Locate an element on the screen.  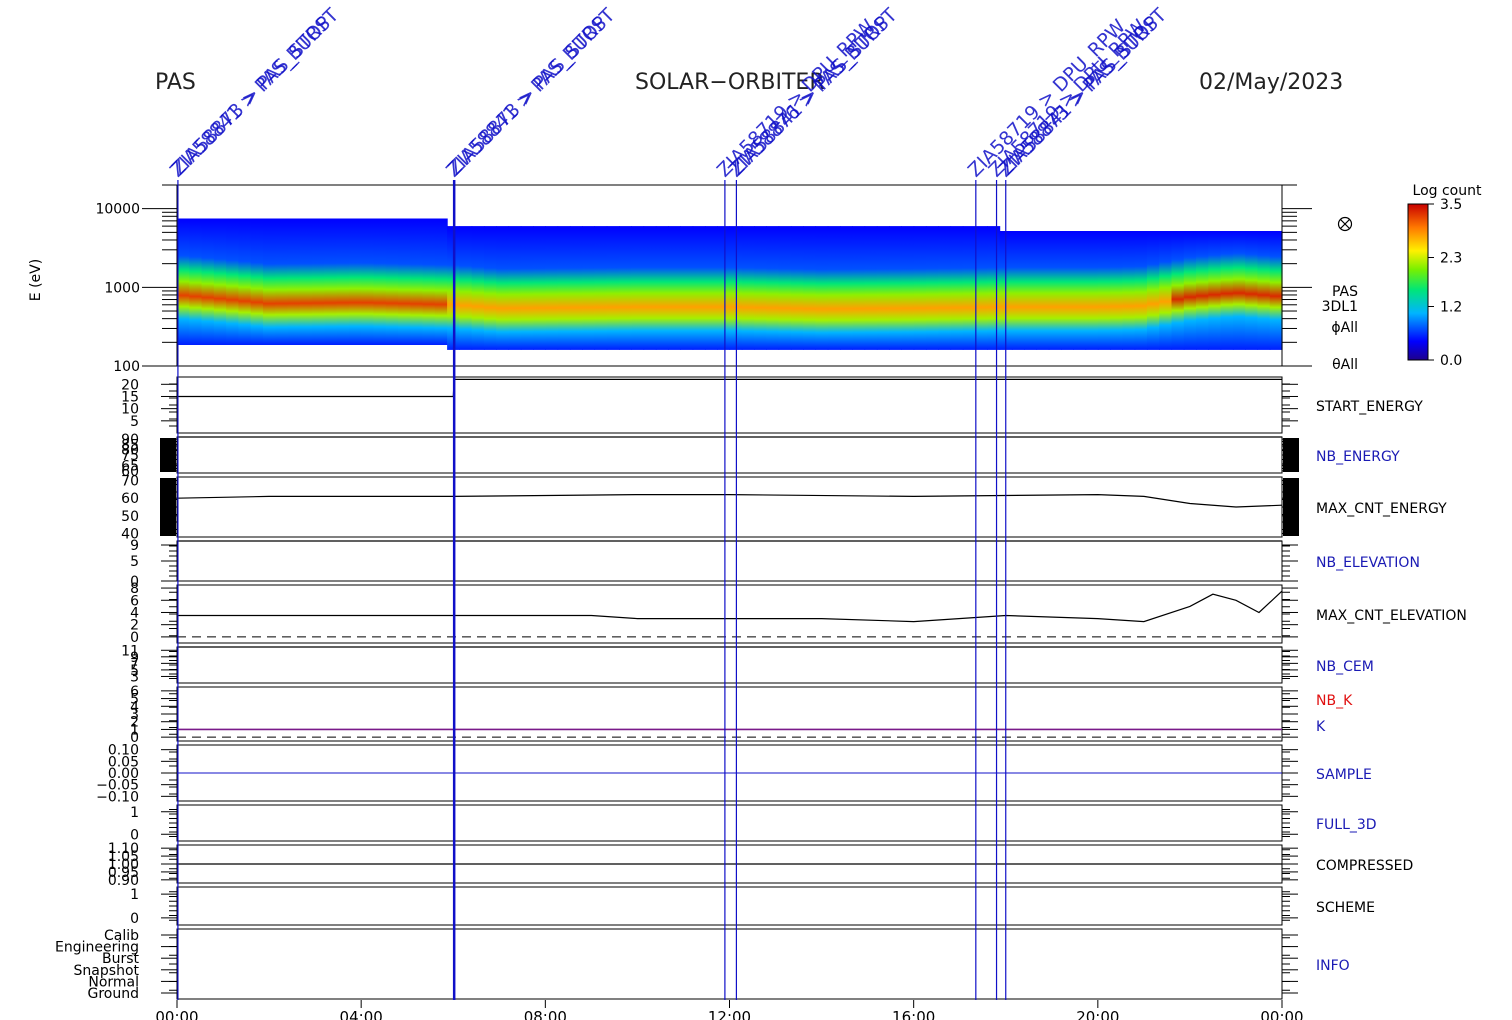
panel-name: START_ENERGY is located at coordinates (1369, 407).